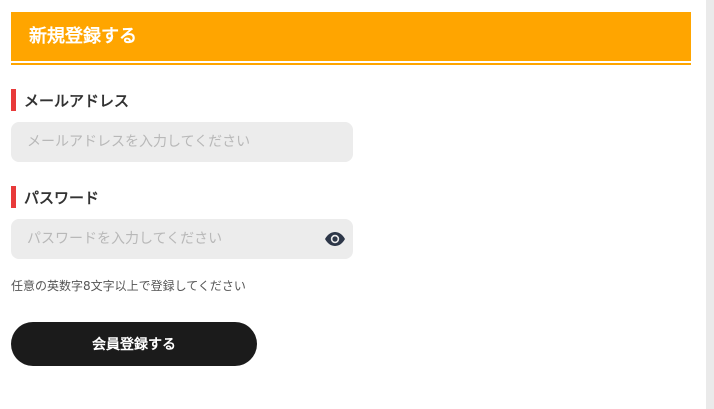 This screenshot has height=409, width=714. I want to click on email-label-text: メールアドレス, so click(77, 100).